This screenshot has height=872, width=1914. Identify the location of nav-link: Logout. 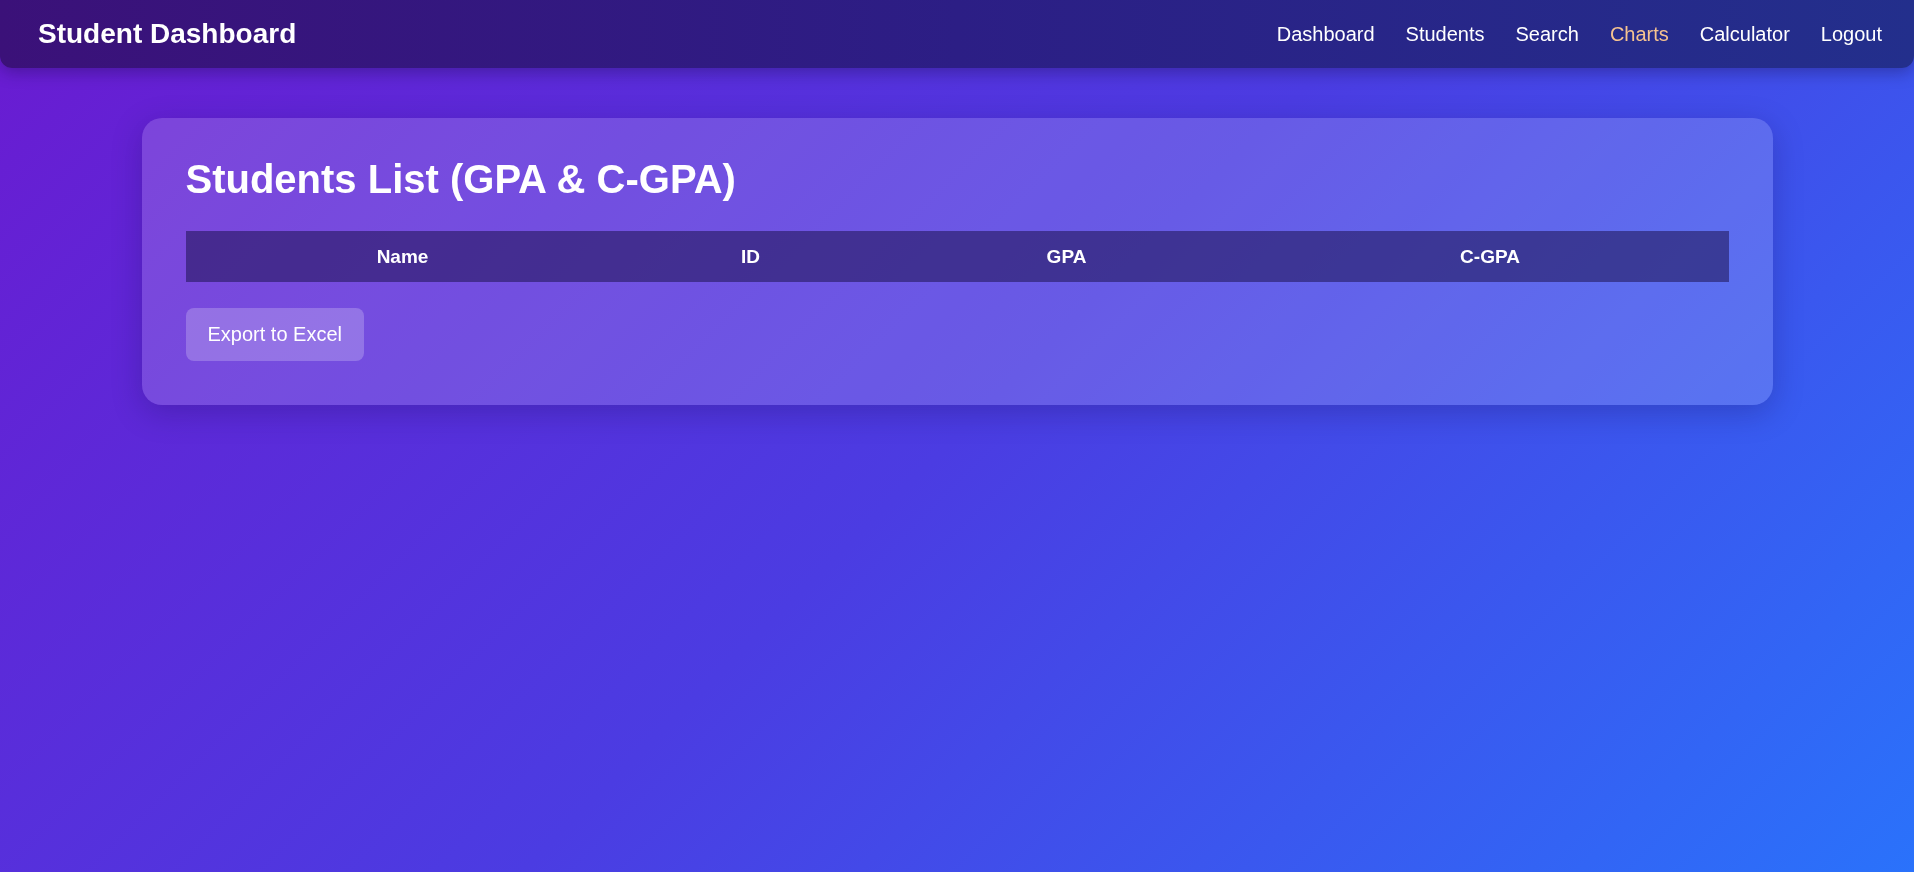
(1851, 34).